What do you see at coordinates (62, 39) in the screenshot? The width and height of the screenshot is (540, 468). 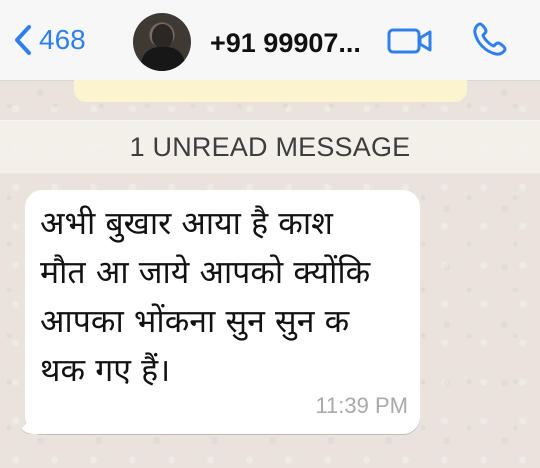 I see `unread-chat-count: 468` at bounding box center [62, 39].